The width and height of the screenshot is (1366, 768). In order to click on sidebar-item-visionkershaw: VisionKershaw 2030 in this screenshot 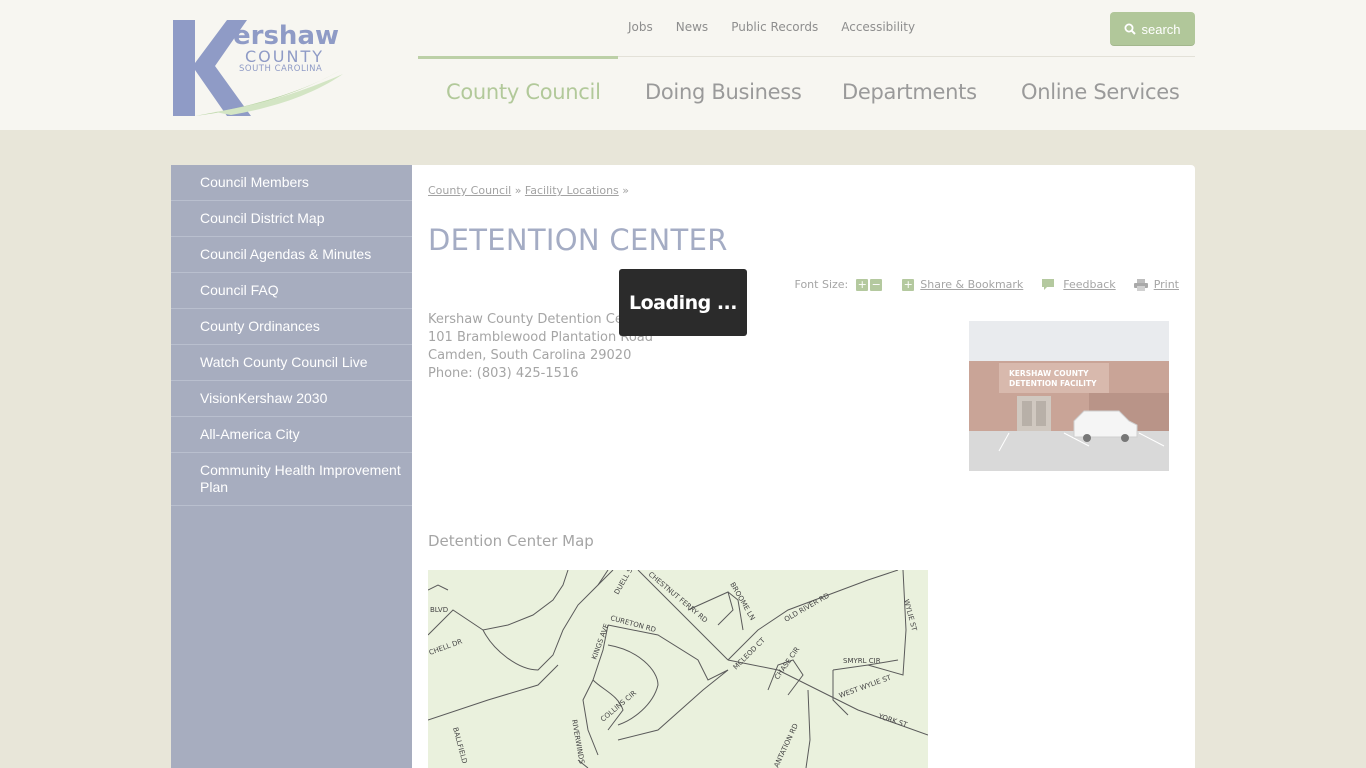, I will do `click(291, 399)`.